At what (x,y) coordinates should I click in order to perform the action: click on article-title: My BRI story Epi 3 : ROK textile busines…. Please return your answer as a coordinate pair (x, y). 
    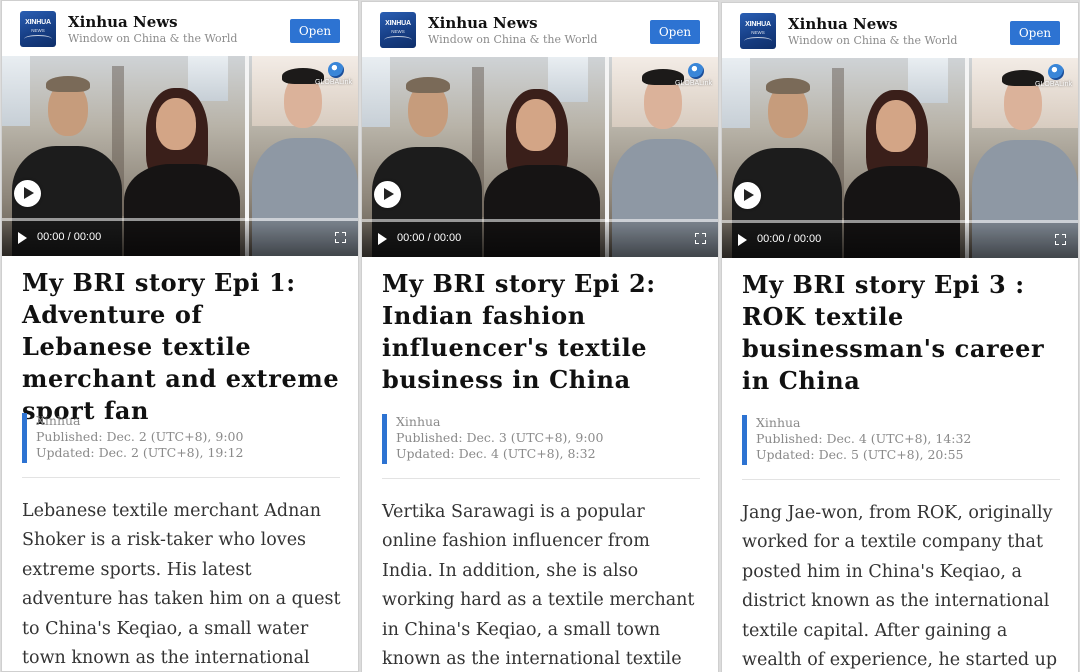
    Looking at the image, I should click on (893, 332).